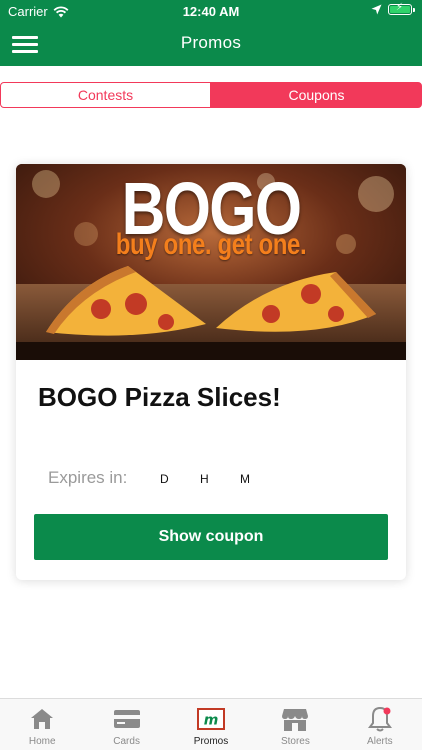 The height and width of the screenshot is (750, 422). I want to click on expires-label: Expires in:, so click(88, 477).